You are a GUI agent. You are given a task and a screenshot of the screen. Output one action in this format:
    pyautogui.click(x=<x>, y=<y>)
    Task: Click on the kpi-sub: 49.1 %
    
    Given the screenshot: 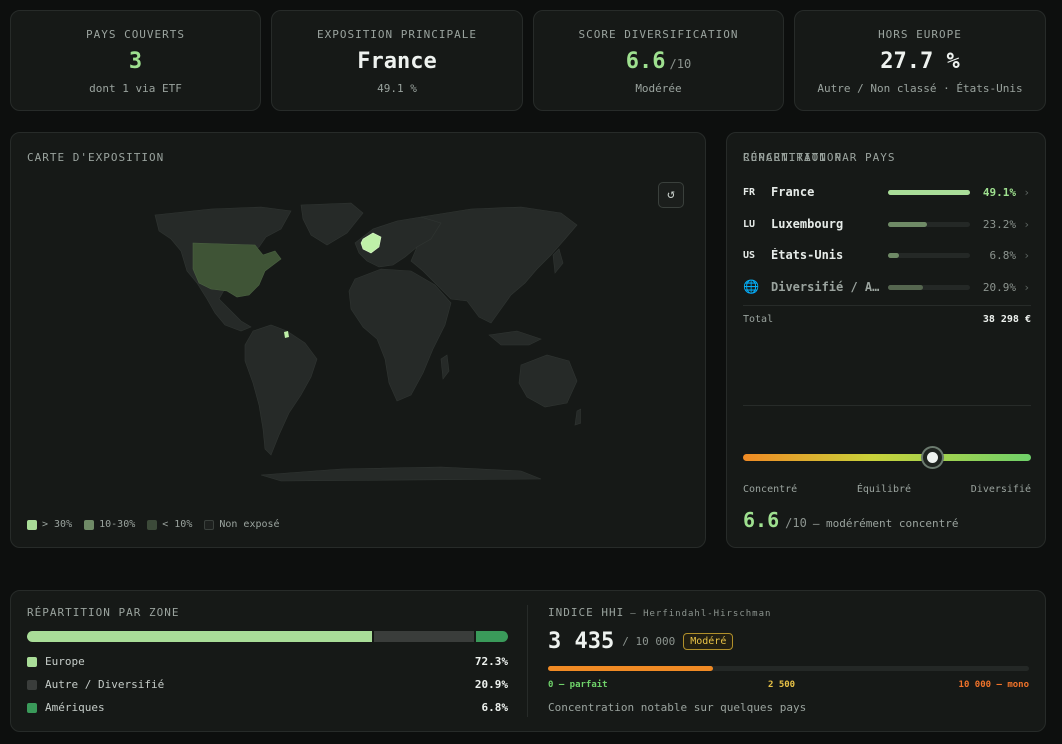 What is the action you would take?
    pyautogui.click(x=397, y=88)
    